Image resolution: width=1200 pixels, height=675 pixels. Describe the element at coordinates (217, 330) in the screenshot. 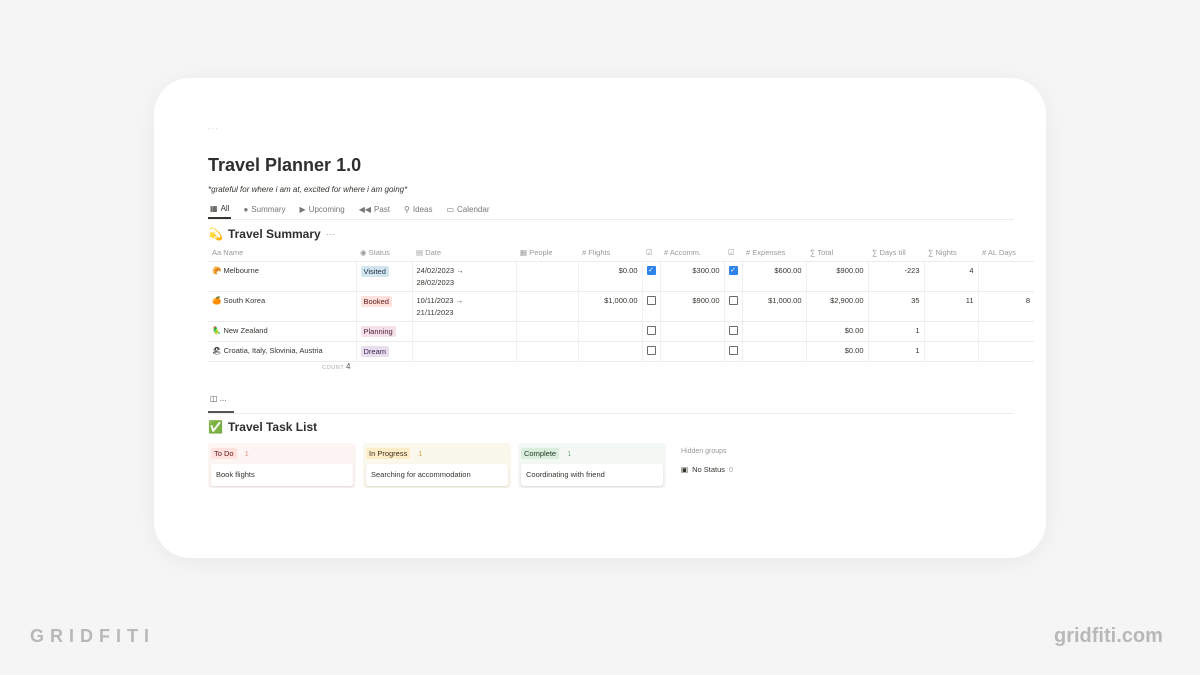

I see `row-emoji-icon: 🦜` at that location.